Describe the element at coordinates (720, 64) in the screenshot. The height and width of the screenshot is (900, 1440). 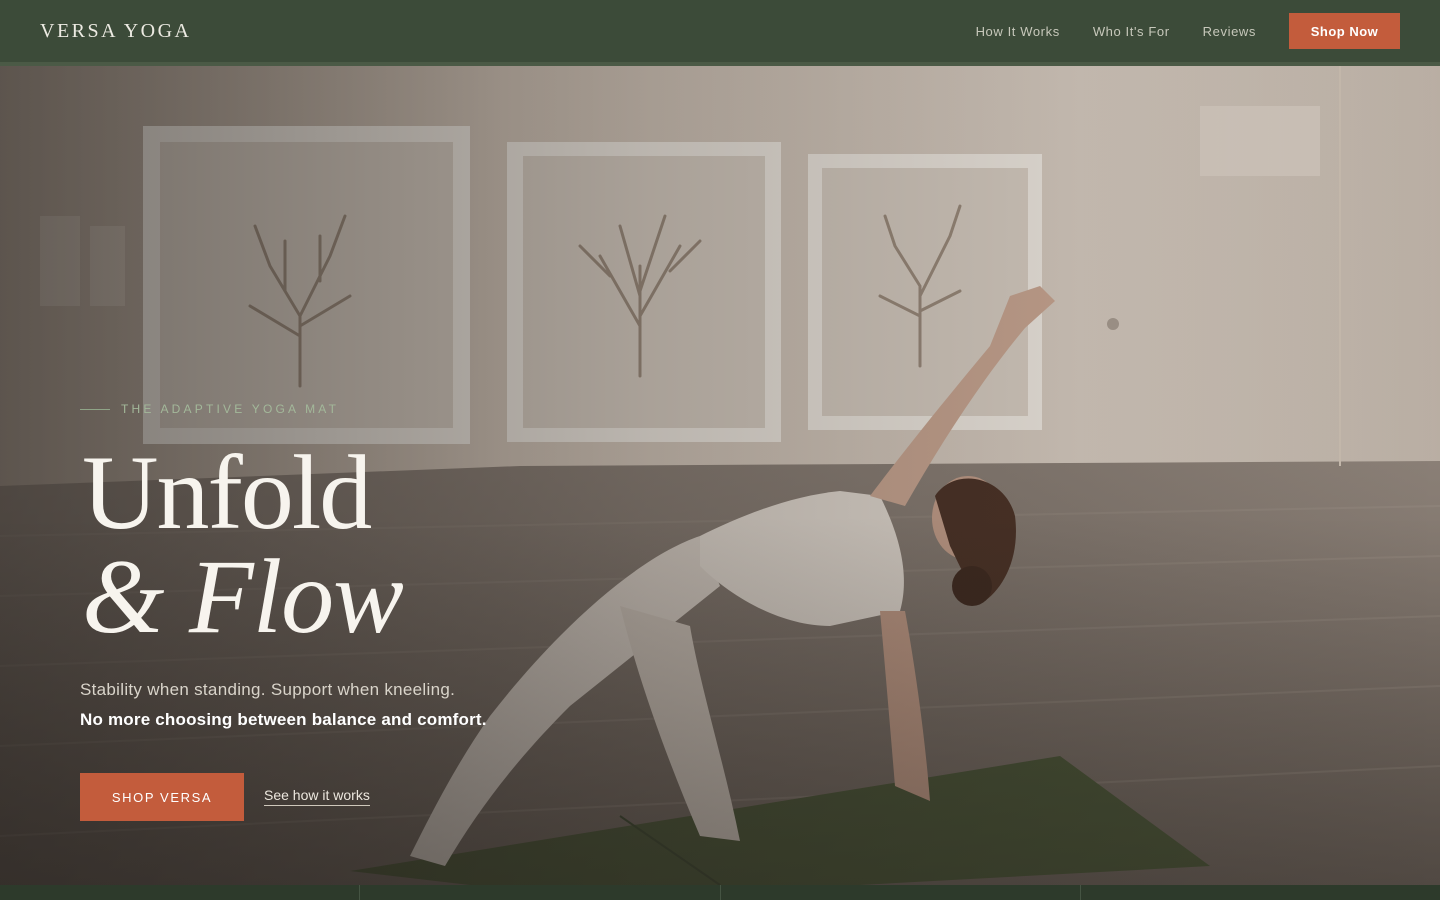
I see `header-divider` at that location.